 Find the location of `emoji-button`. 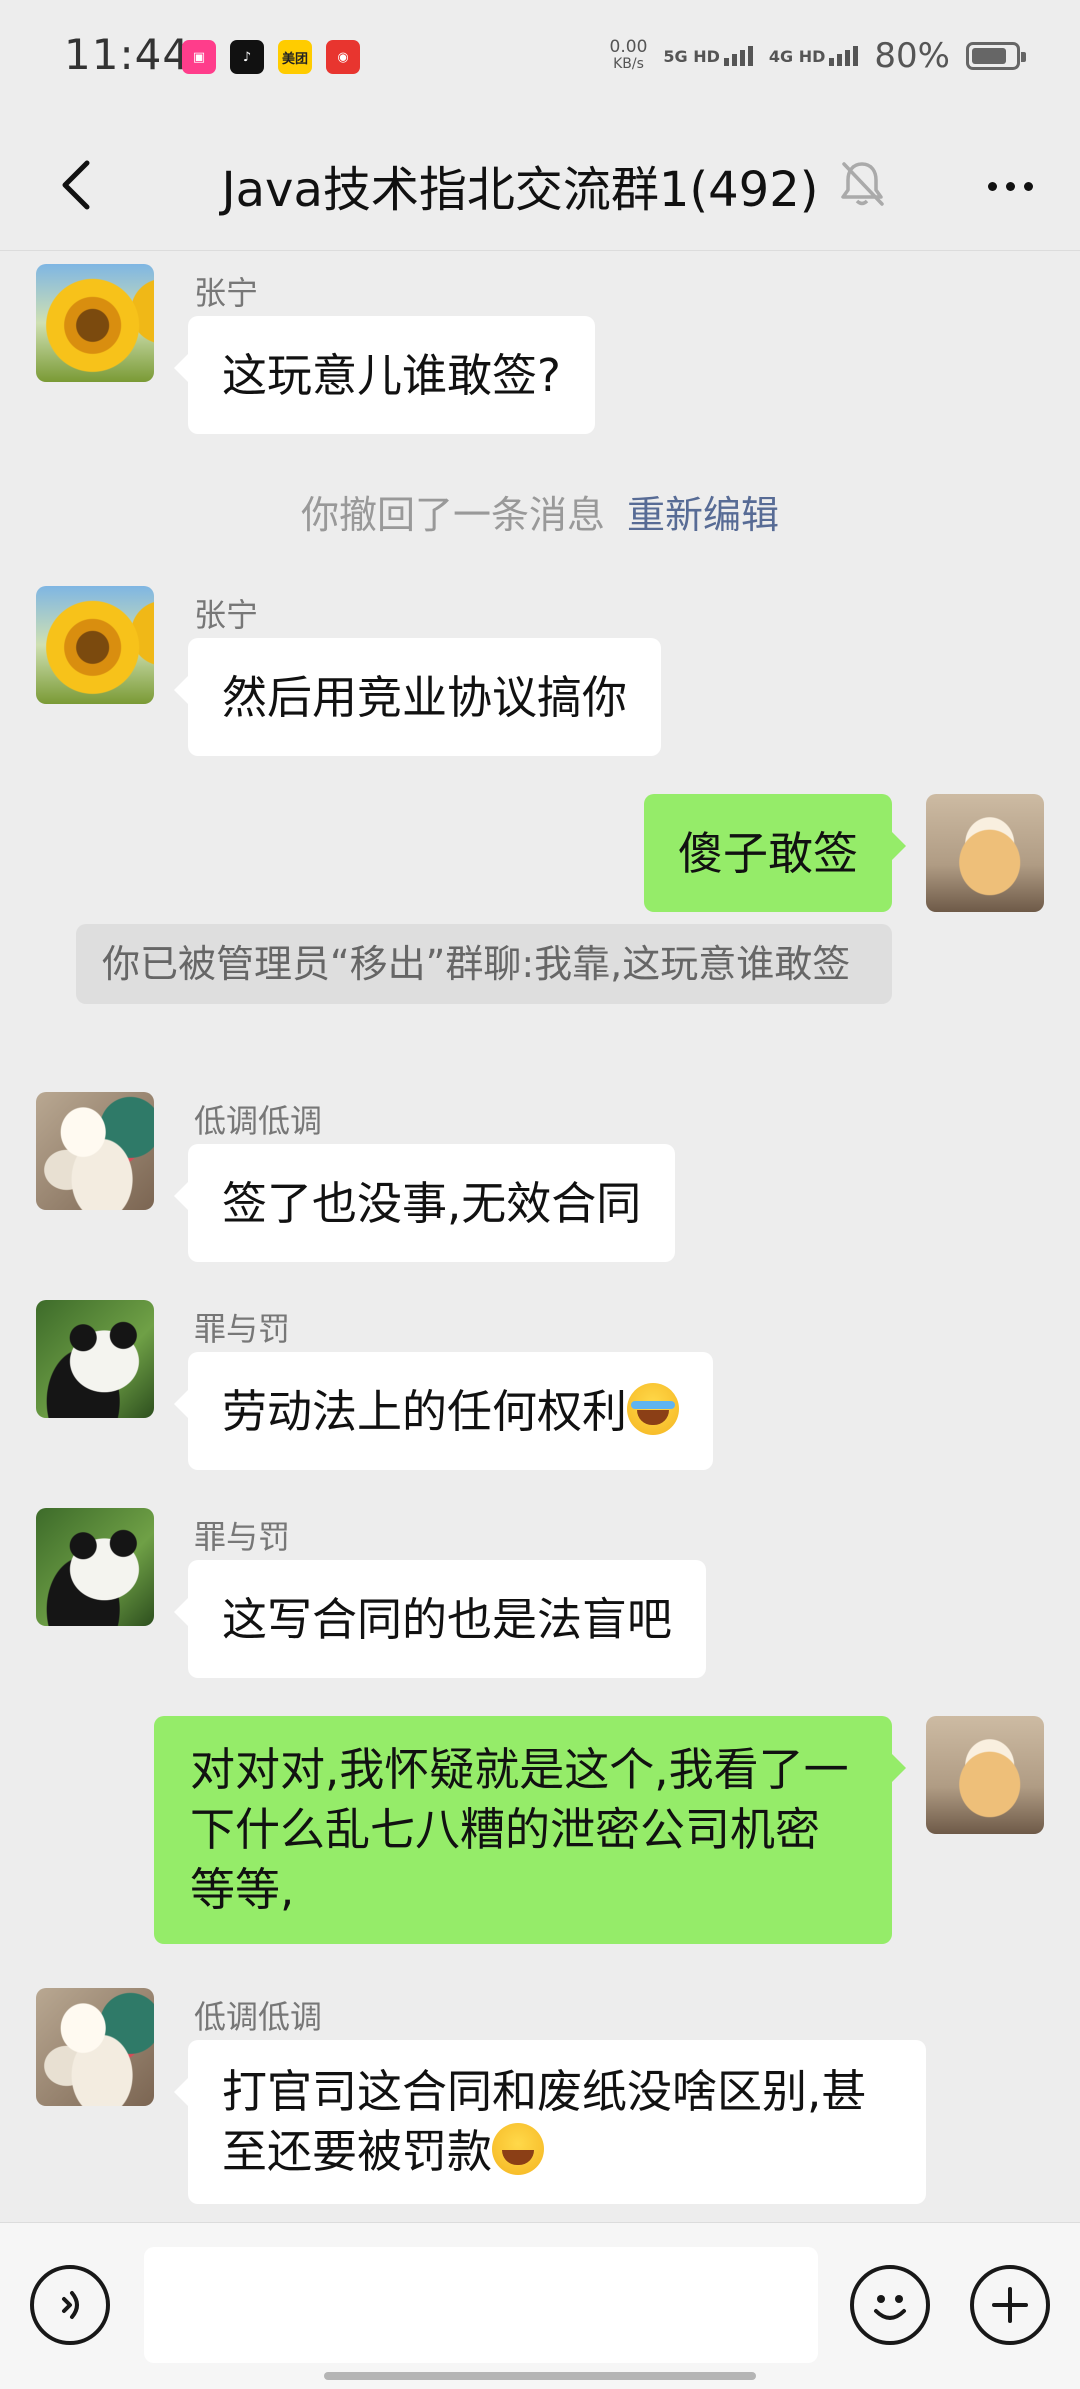

emoji-button is located at coordinates (890, 2305).